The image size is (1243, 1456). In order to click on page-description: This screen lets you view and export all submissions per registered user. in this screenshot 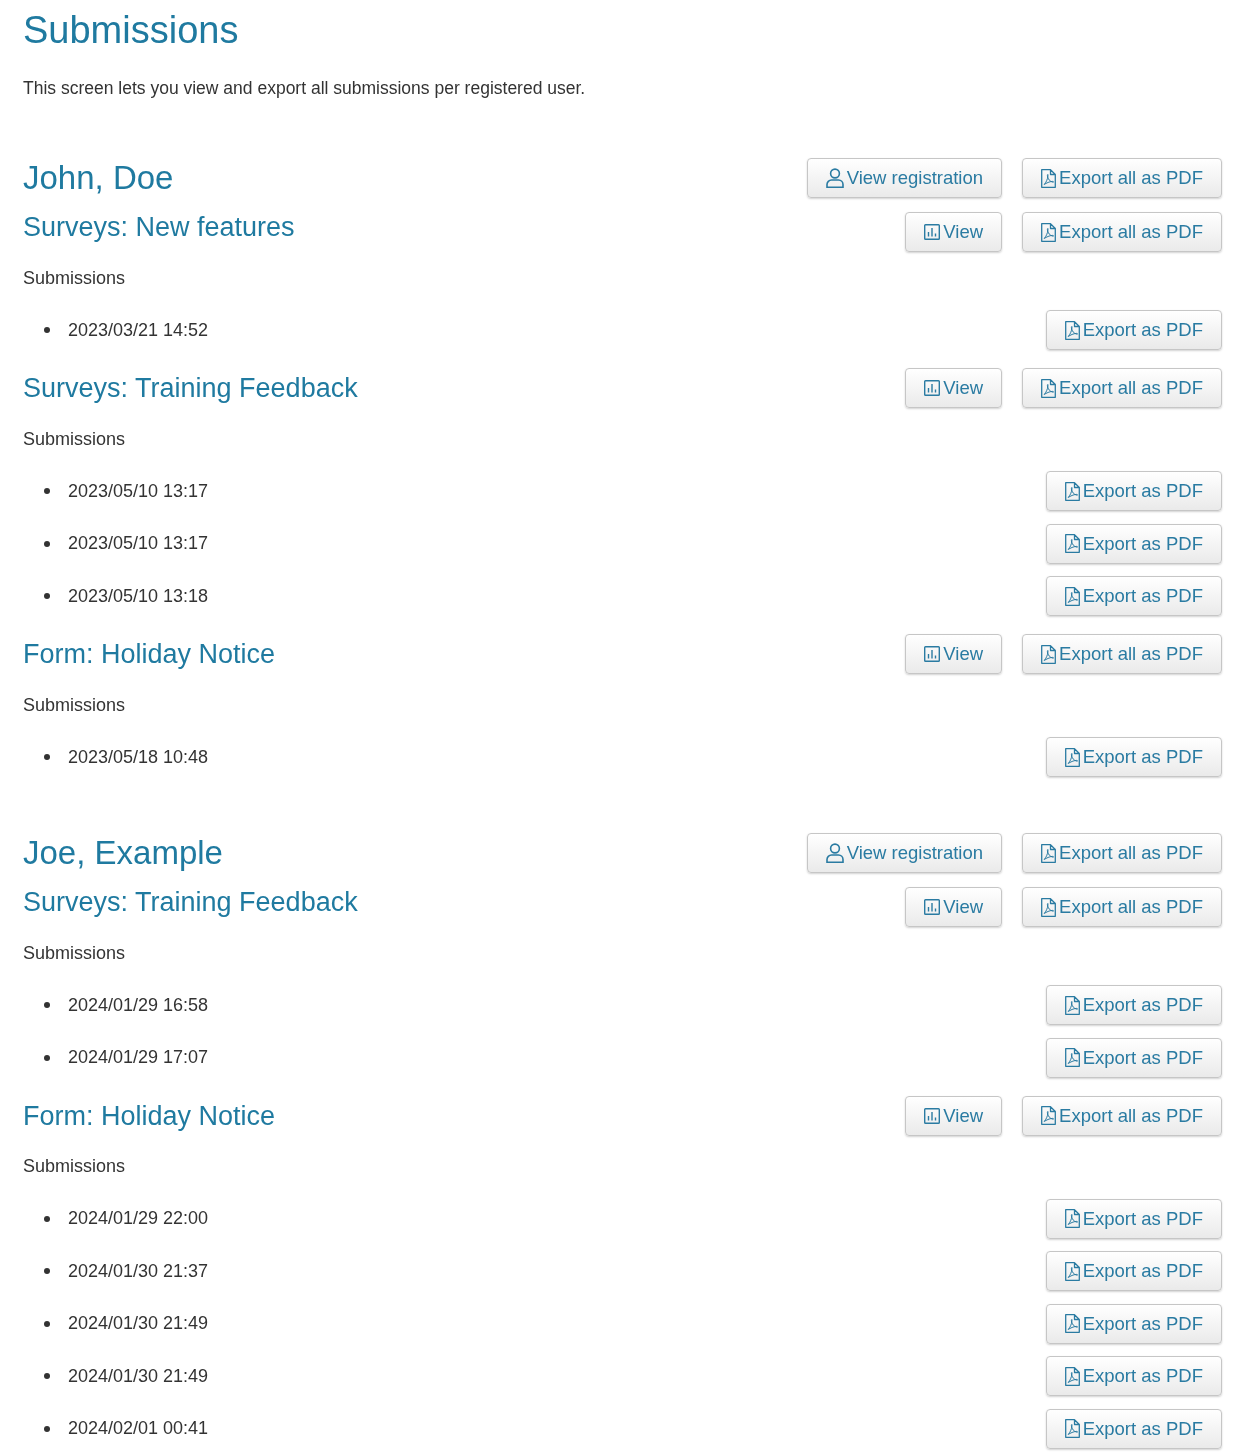, I will do `click(305, 88)`.